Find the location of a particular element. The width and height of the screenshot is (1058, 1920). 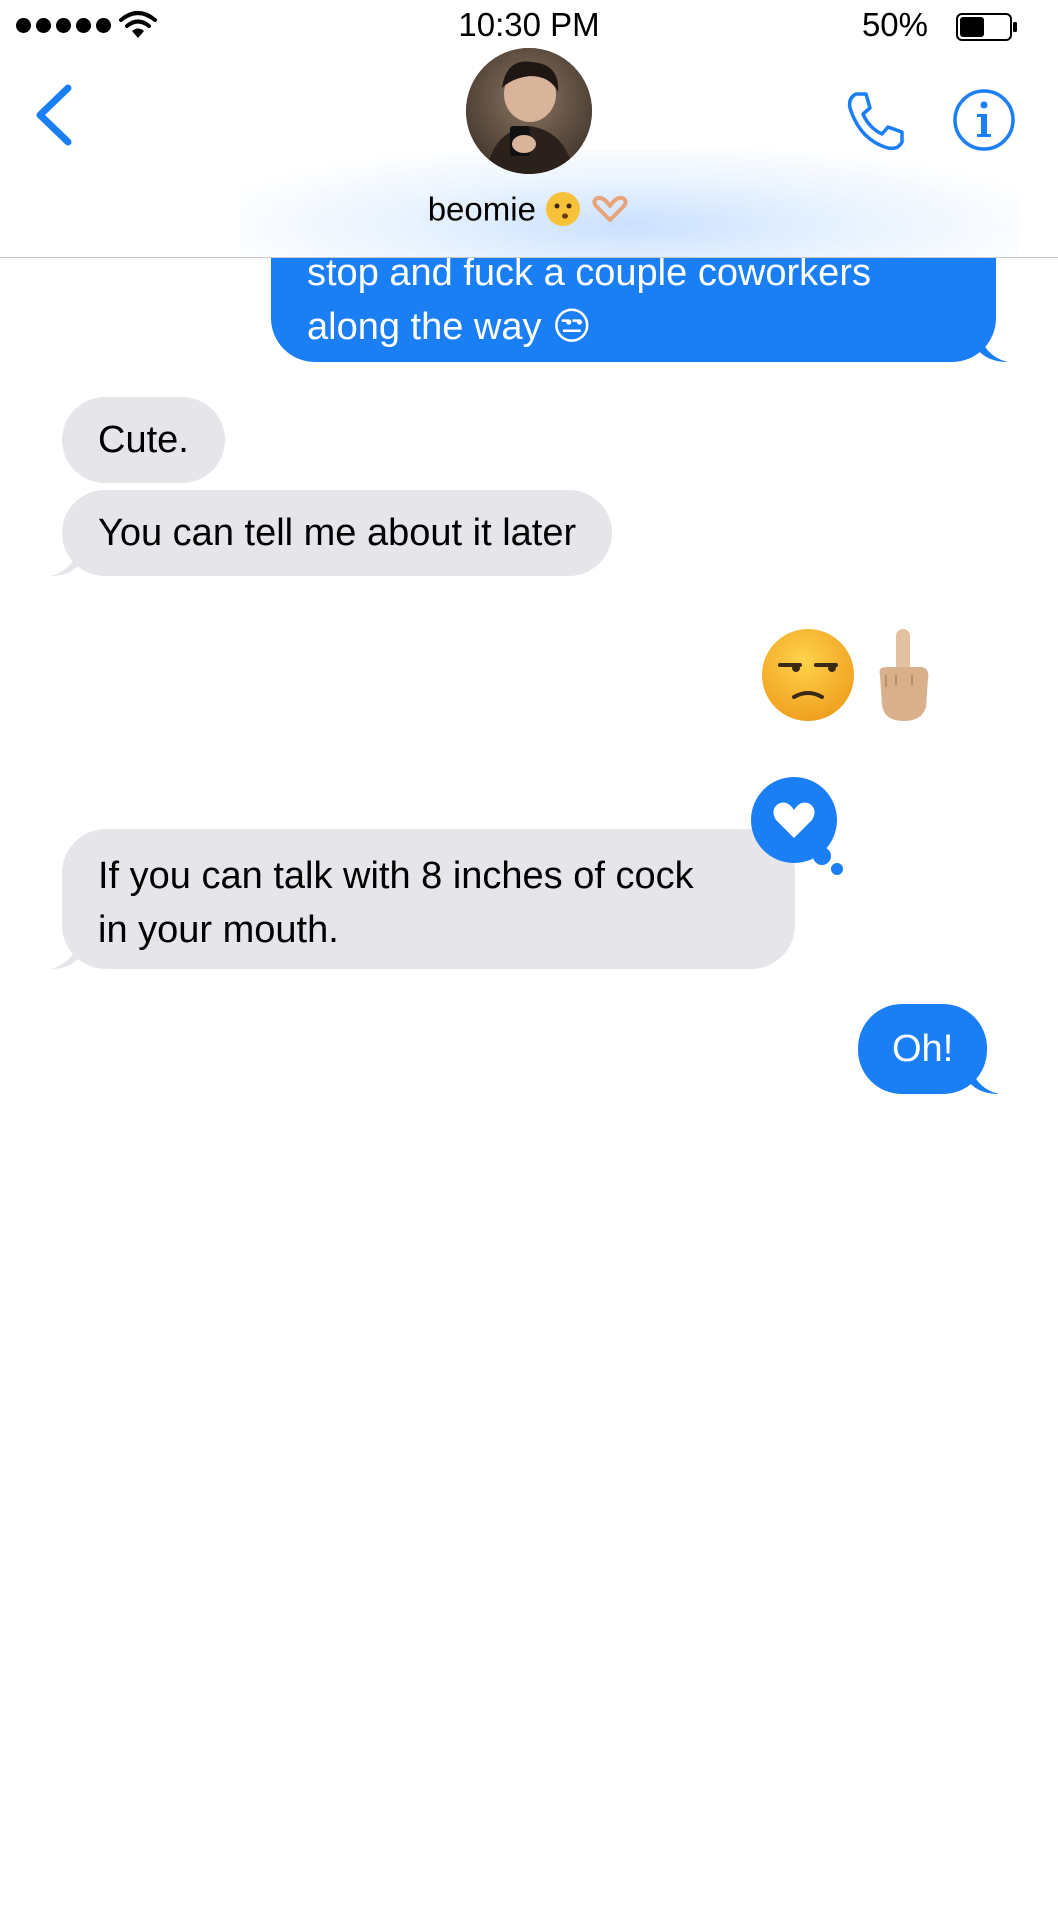

received-message-bubble: You can tell me about it later is located at coordinates (331, 533).